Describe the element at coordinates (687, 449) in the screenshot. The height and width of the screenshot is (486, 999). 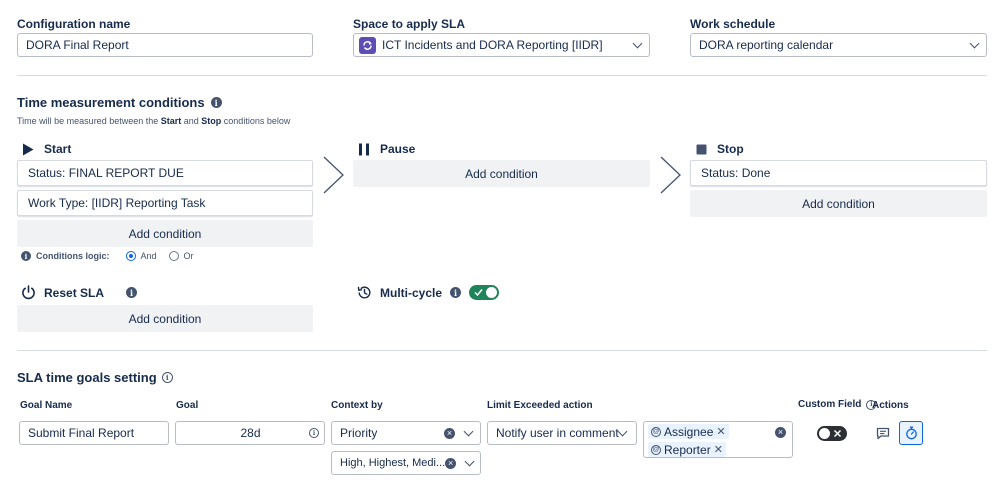
I see `recipient-tag-reporter: @ Reporter ✕` at that location.